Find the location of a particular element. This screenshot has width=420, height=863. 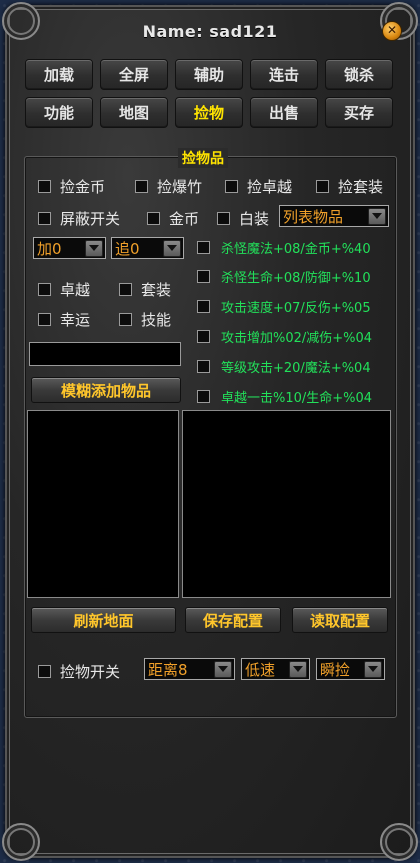

checkbox-set: 套装 is located at coordinates (145, 289).